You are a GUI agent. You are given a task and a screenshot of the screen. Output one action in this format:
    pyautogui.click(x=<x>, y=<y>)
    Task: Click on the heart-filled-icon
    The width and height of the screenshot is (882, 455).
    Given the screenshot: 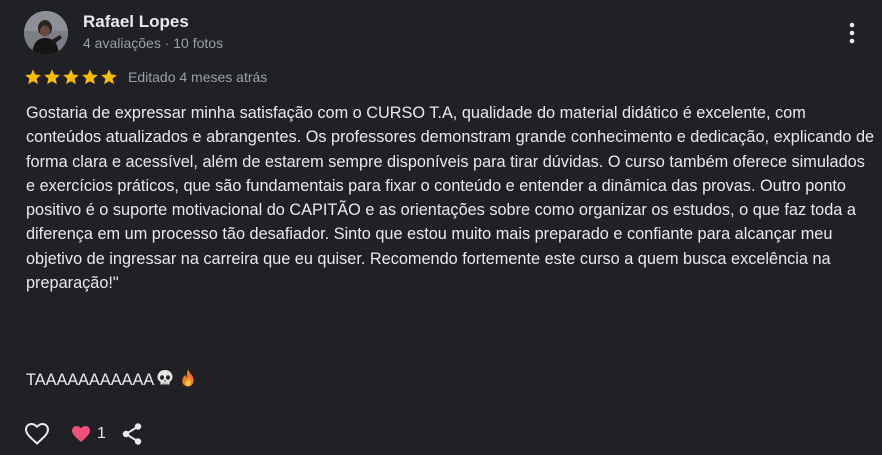 What is the action you would take?
    pyautogui.click(x=81, y=434)
    